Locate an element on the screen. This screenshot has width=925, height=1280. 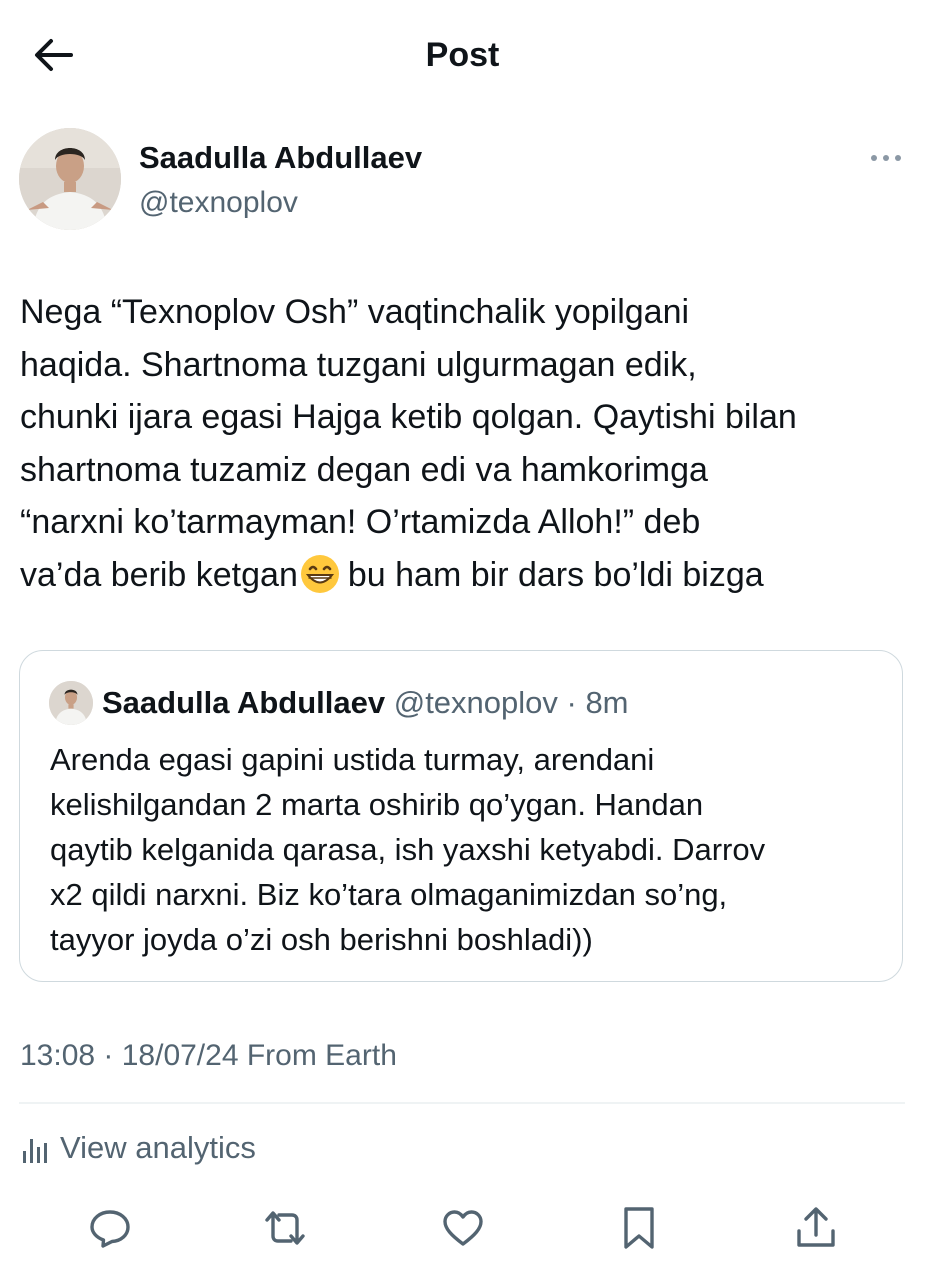
more-options-button is located at coordinates (886, 158).